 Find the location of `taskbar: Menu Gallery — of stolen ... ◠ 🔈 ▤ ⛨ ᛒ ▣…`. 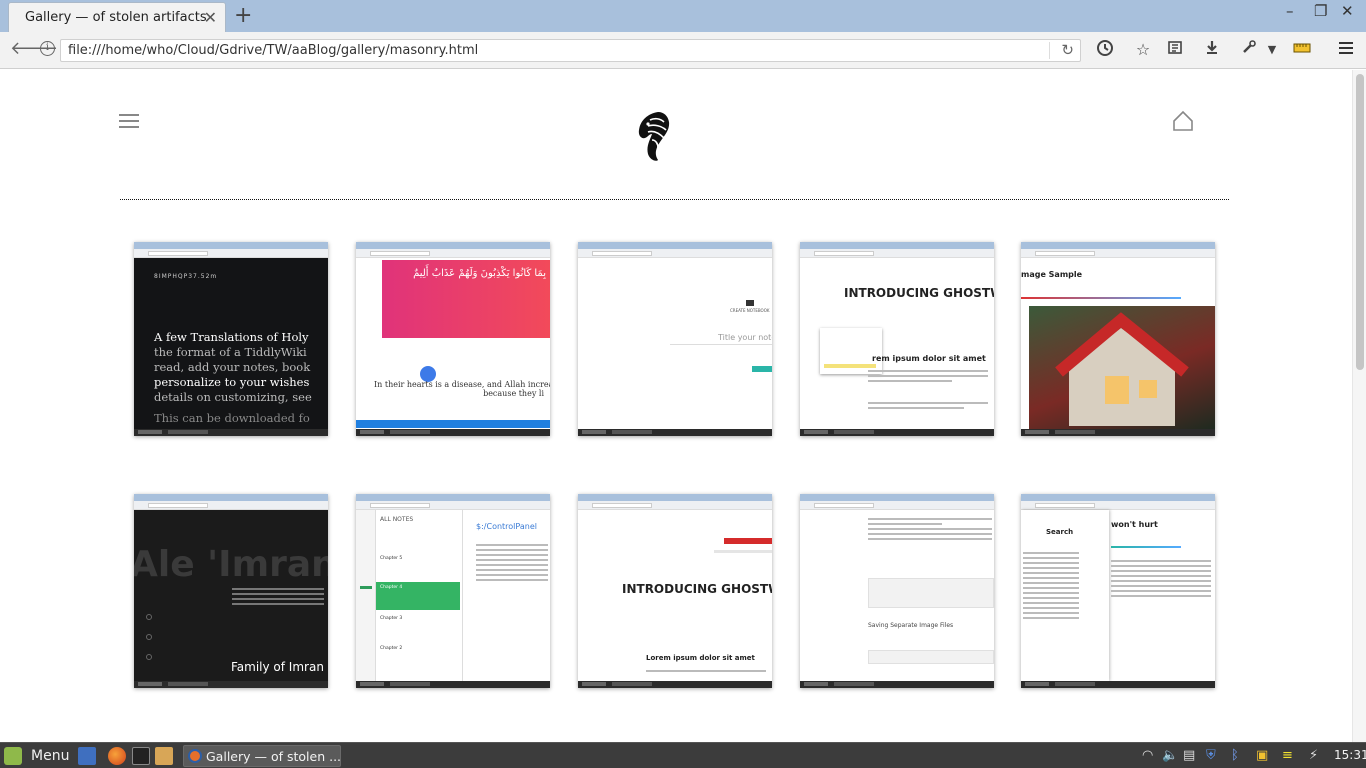

taskbar: Menu Gallery — of stolen ... ◠ 🔈 ▤ ⛨ ᛒ ▣… is located at coordinates (683, 755).